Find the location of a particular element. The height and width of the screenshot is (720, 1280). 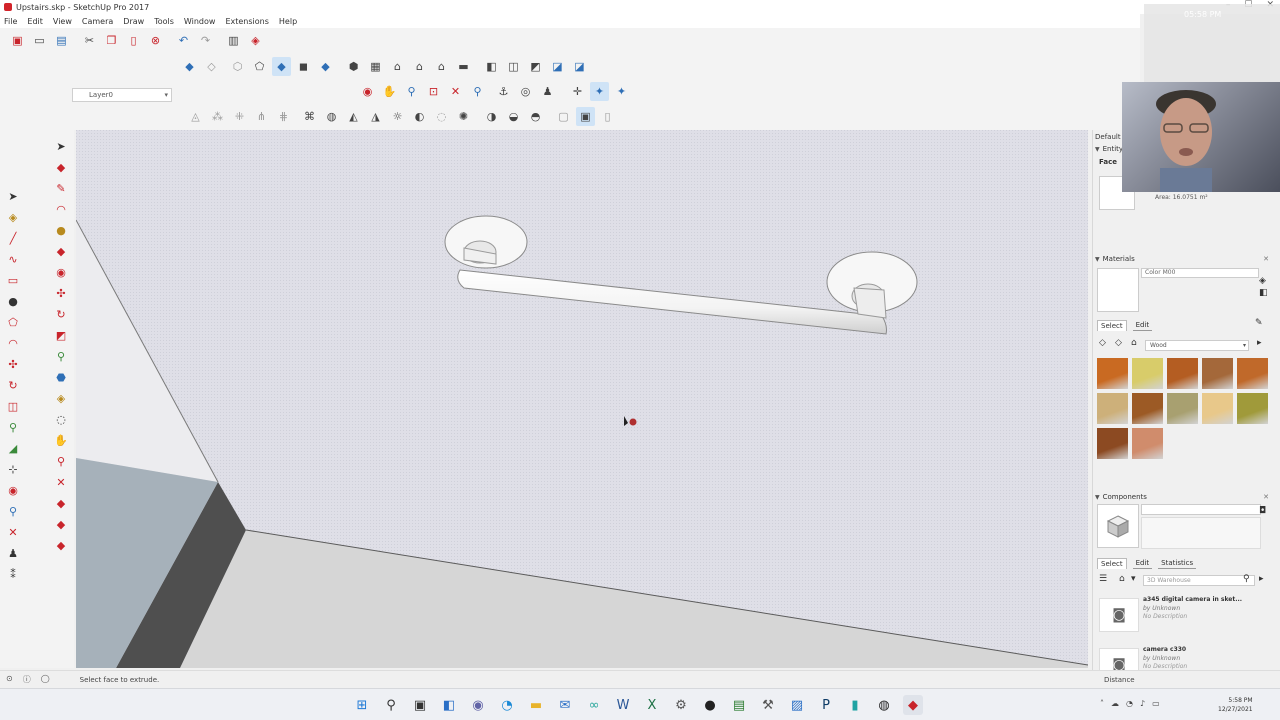

open-file-icon: ▭ is located at coordinates (39, 40).